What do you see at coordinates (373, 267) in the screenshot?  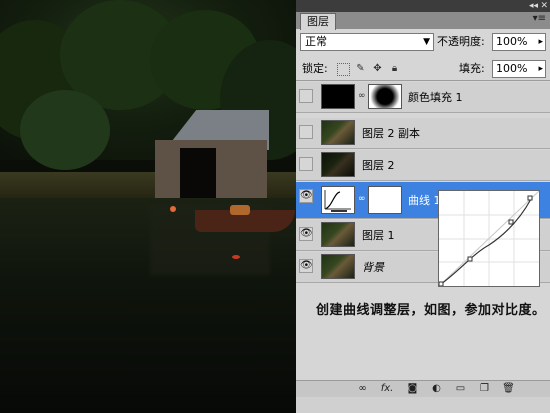 I see `layer-name: 背景` at bounding box center [373, 267].